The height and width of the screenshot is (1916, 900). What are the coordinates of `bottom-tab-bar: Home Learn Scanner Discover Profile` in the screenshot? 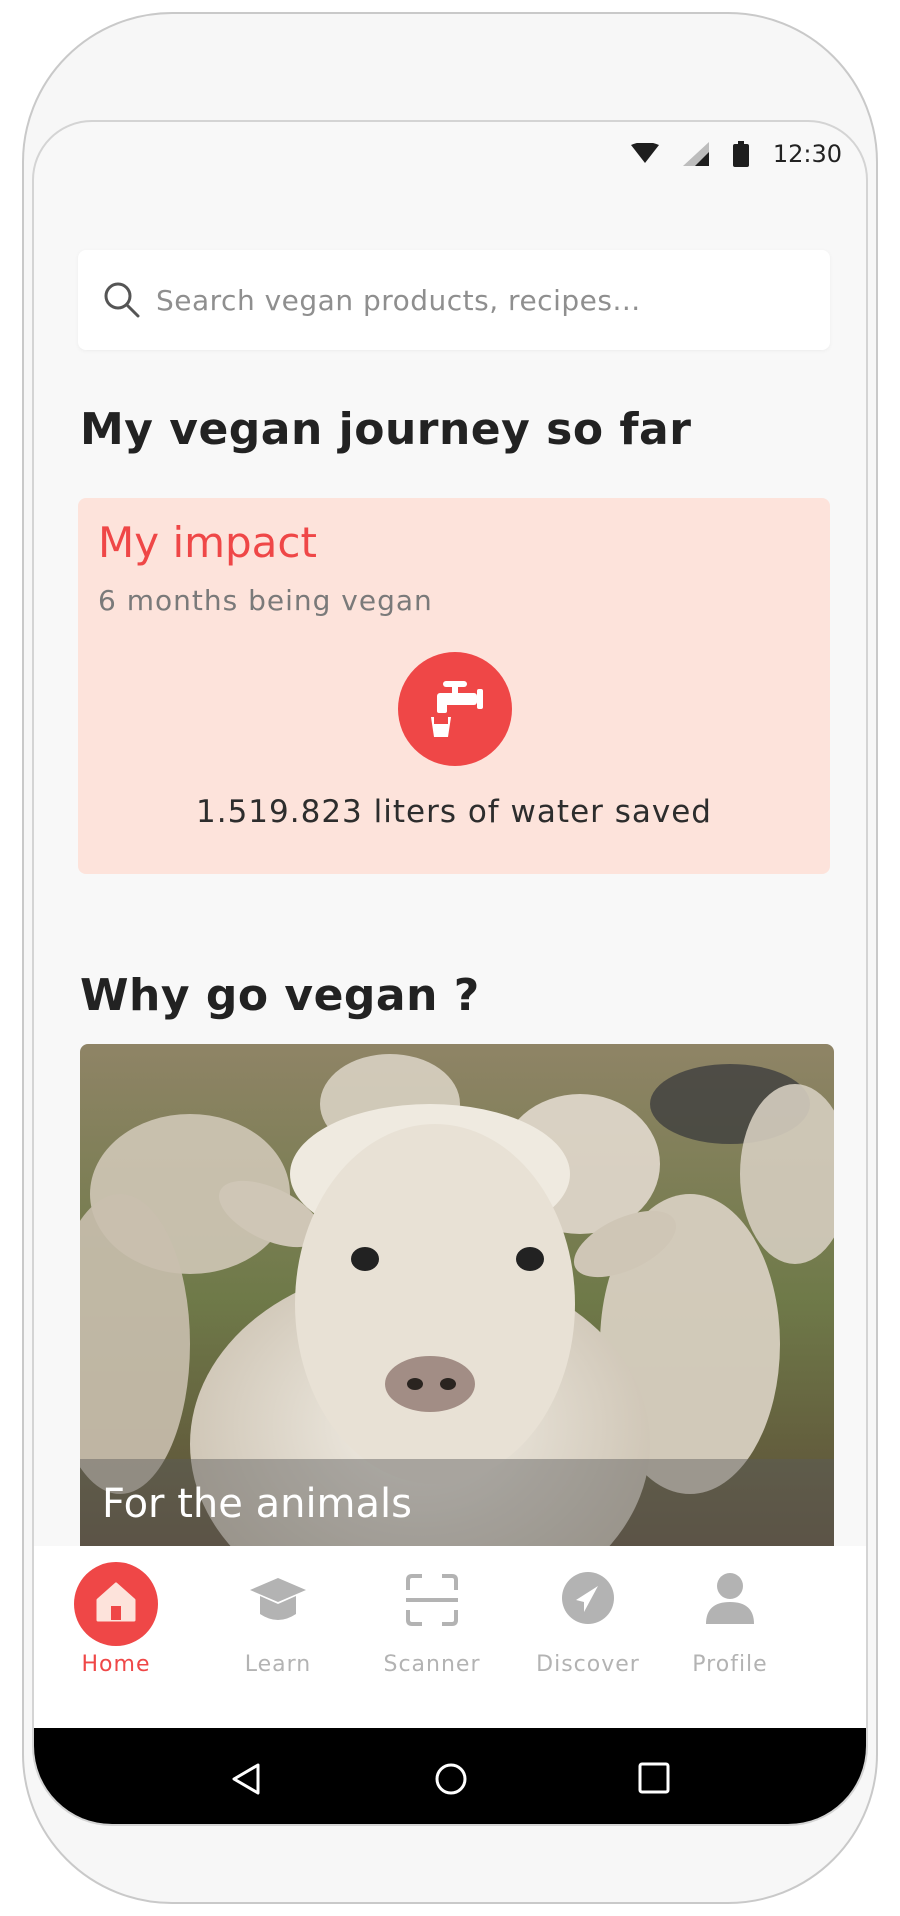 It's located at (450, 1637).